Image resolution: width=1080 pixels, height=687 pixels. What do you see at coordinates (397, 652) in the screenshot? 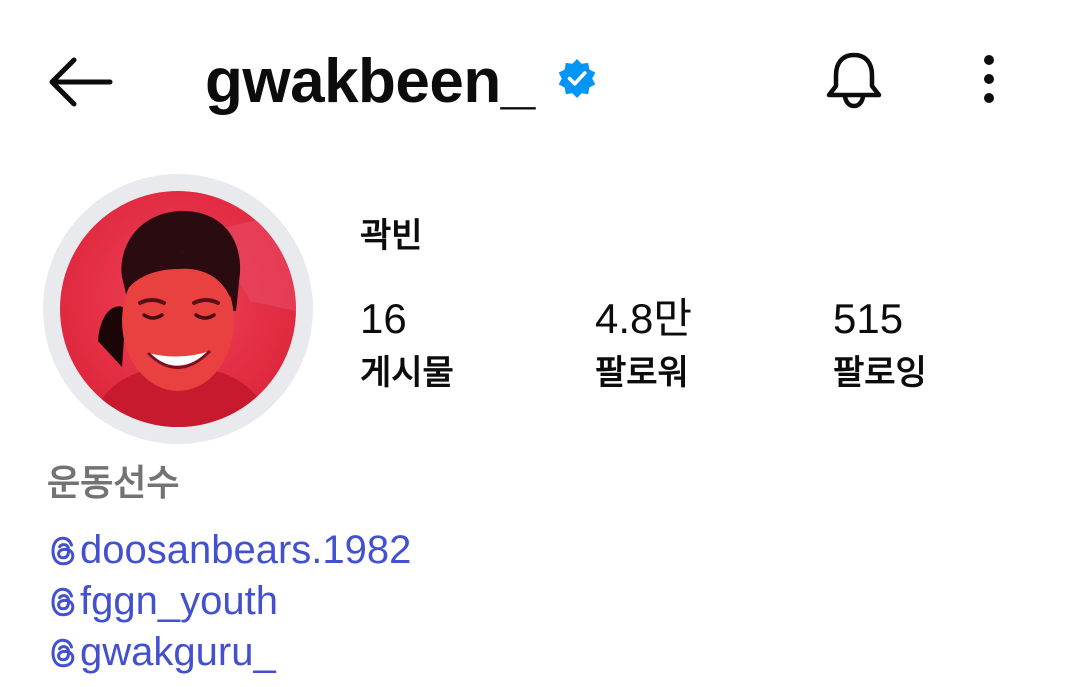
I see `threads-link-gwakguru: gwakguru_` at bounding box center [397, 652].